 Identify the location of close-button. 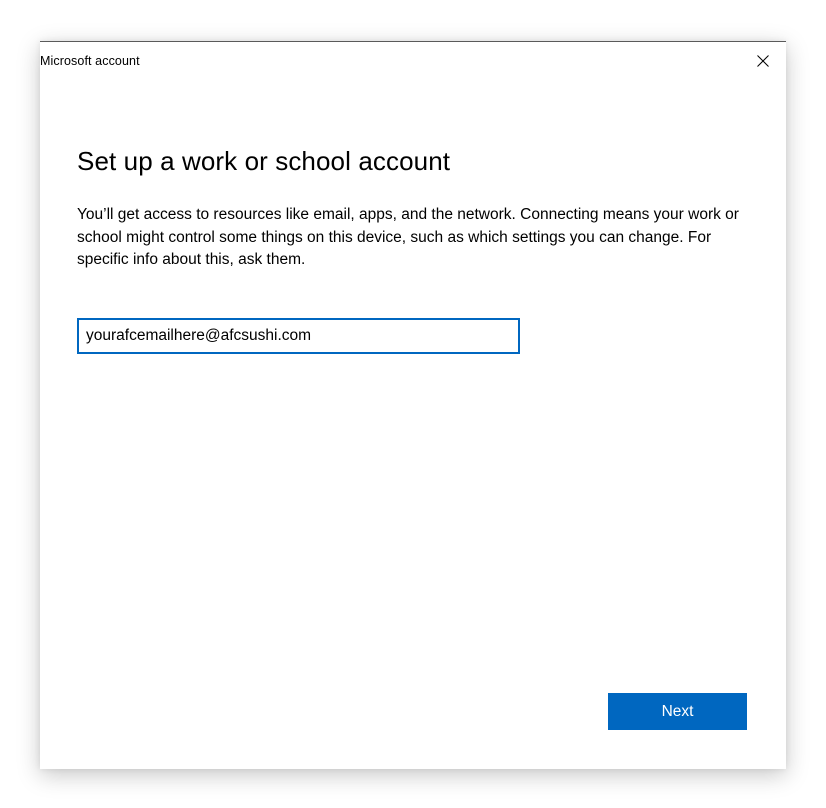
(763, 61).